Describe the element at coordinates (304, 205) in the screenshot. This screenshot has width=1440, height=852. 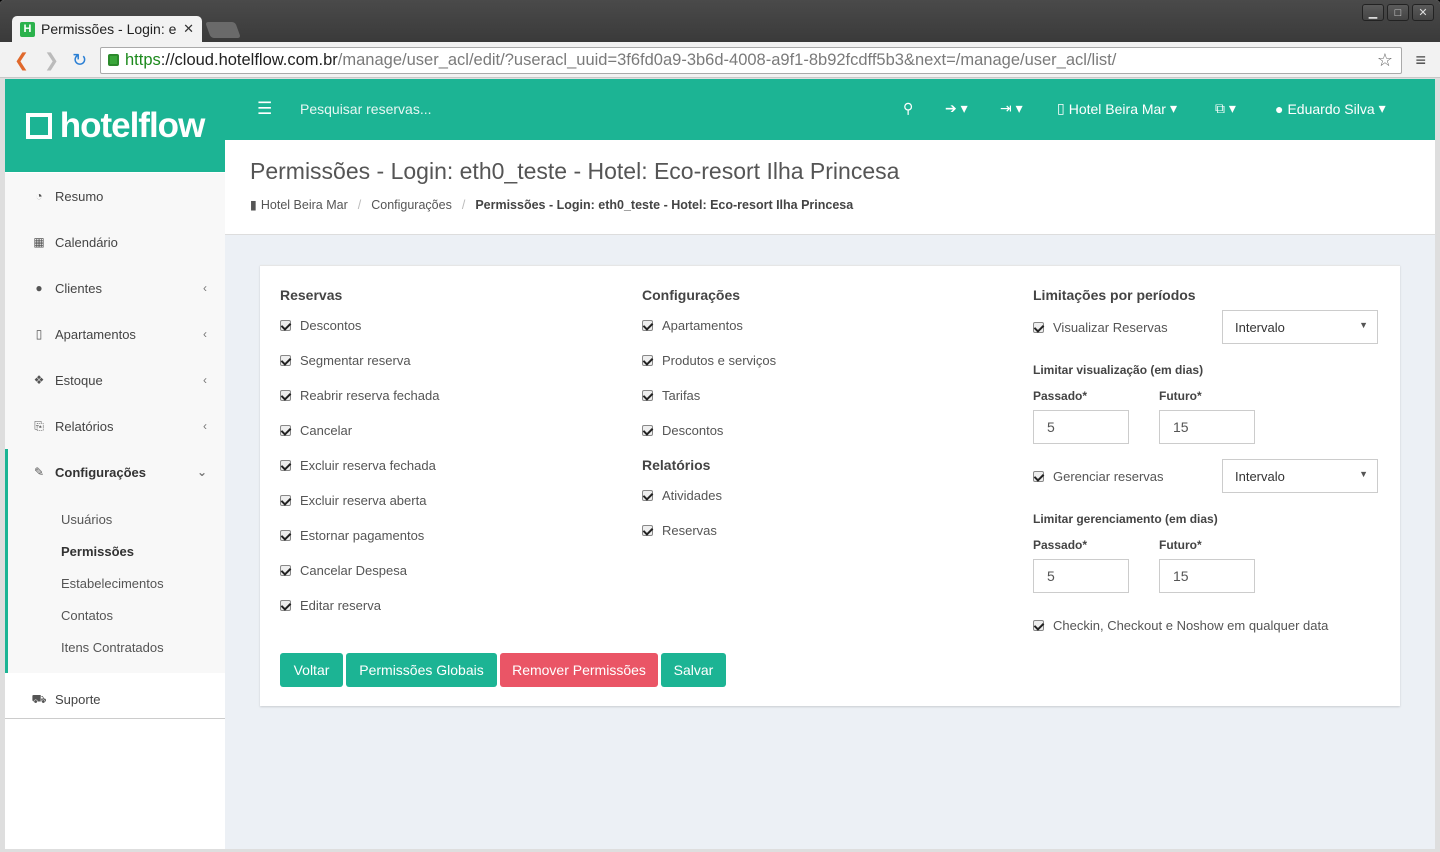
I see `breadcrumb-hotel: Hotel Beira Mar` at that location.